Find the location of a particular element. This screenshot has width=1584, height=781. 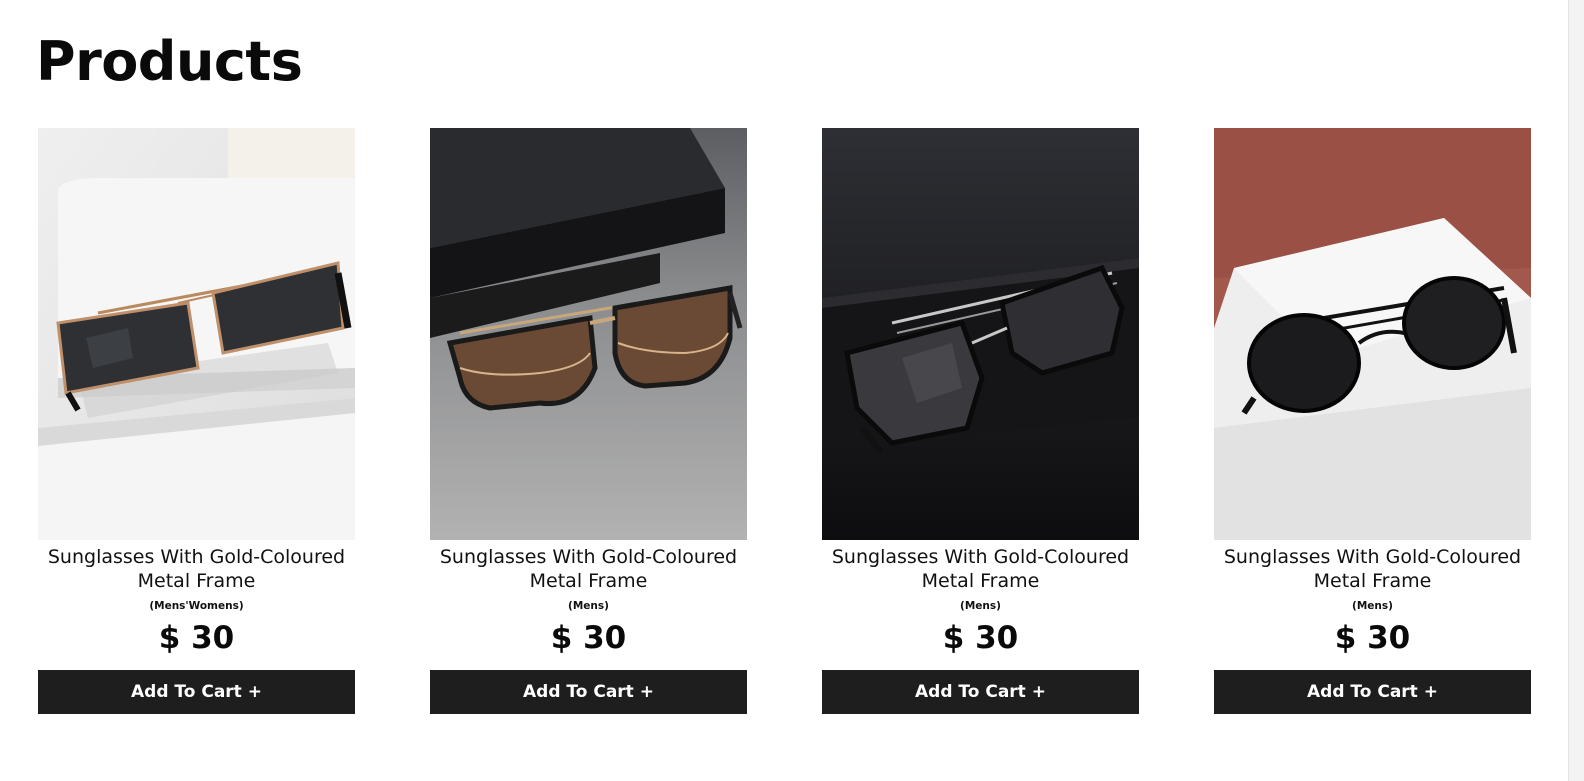

page-title: Products is located at coordinates (169, 61).